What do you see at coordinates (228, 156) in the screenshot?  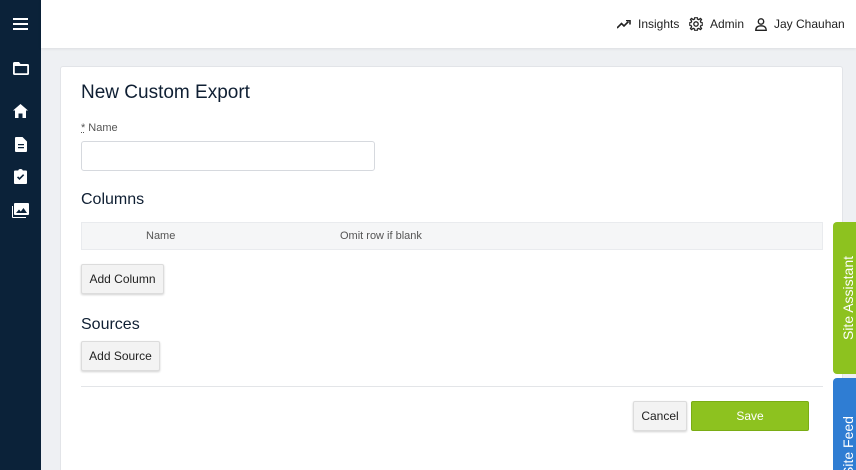 I see `name-input` at bounding box center [228, 156].